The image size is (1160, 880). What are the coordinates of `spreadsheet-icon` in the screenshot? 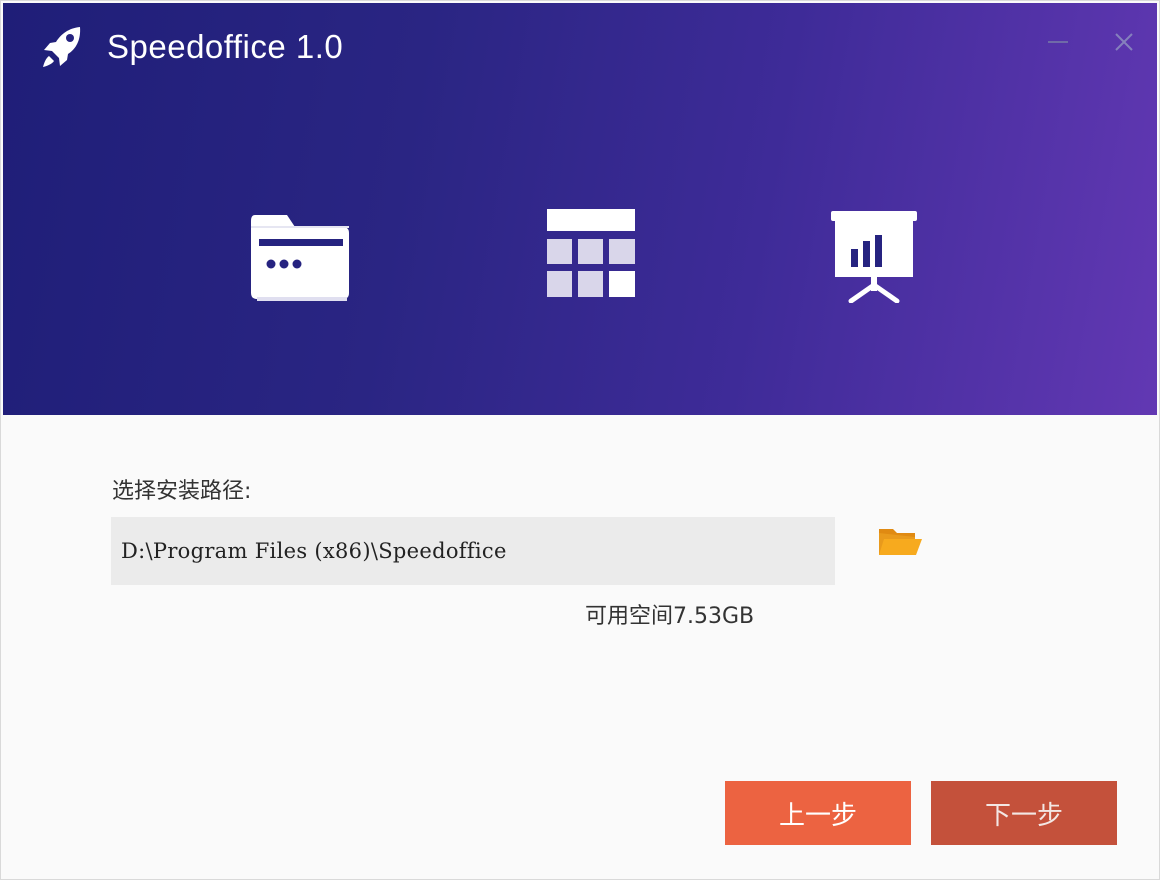 It's located at (591, 253).